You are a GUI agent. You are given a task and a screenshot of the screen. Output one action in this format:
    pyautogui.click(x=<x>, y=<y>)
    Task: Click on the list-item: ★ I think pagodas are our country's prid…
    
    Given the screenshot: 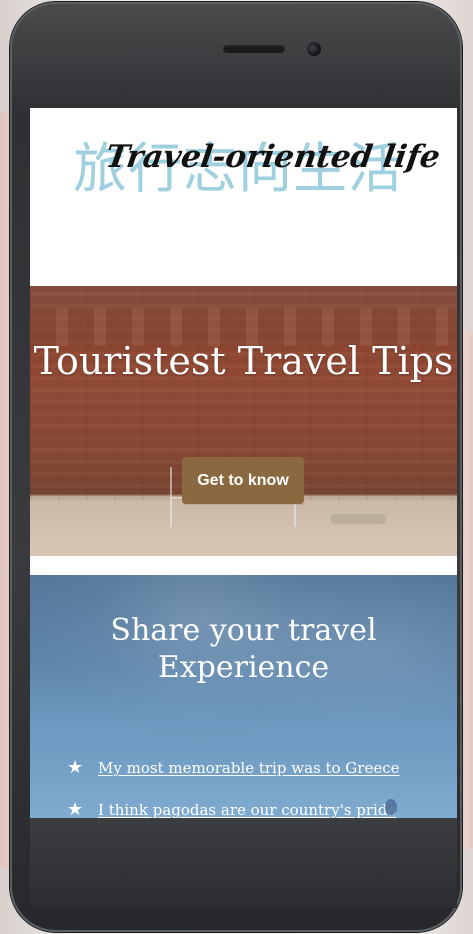 What is the action you would take?
    pyautogui.click(x=247, y=804)
    